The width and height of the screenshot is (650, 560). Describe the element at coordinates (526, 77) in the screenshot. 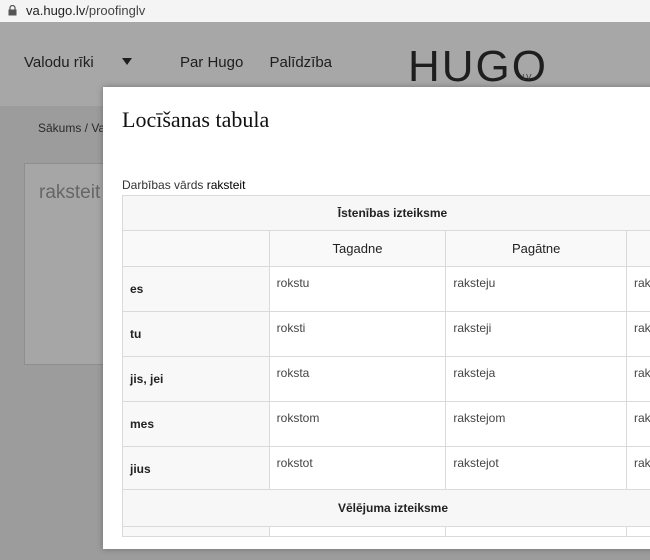

I see `hugo-logo-sub: .LV` at that location.